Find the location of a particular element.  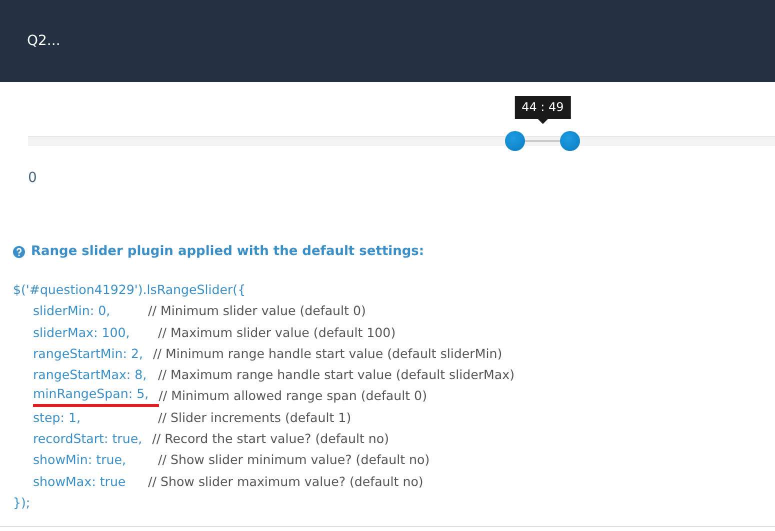

setting-text: showMax: true is located at coordinates (80, 481).